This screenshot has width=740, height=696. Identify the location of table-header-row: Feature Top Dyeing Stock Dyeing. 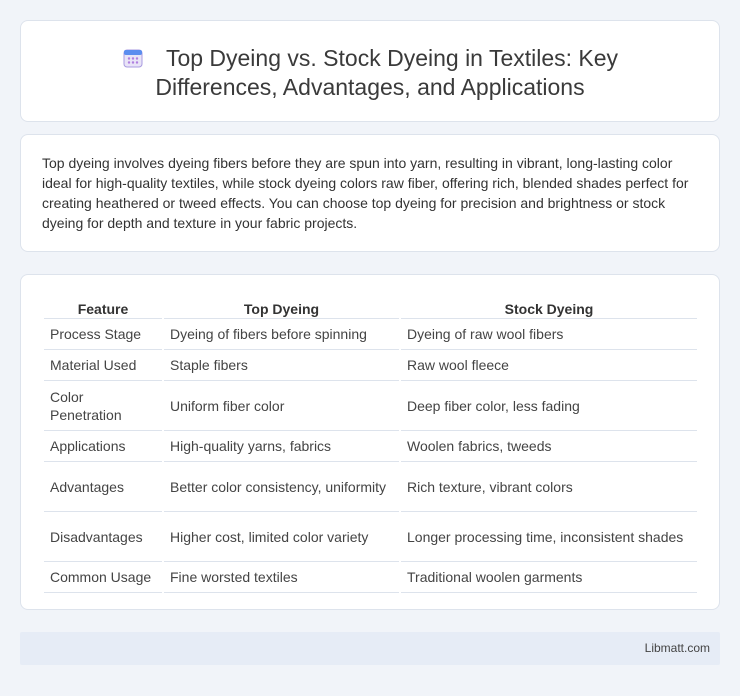
(370, 307).